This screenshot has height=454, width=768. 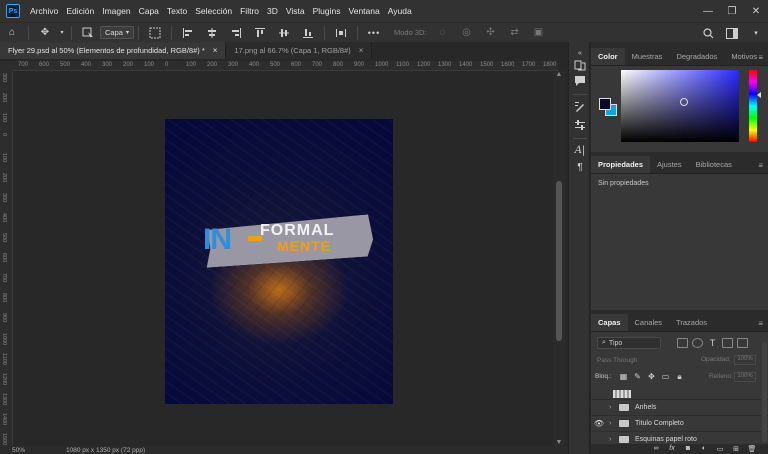 I want to click on adjustment-filter-icon, so click(x=697, y=343).